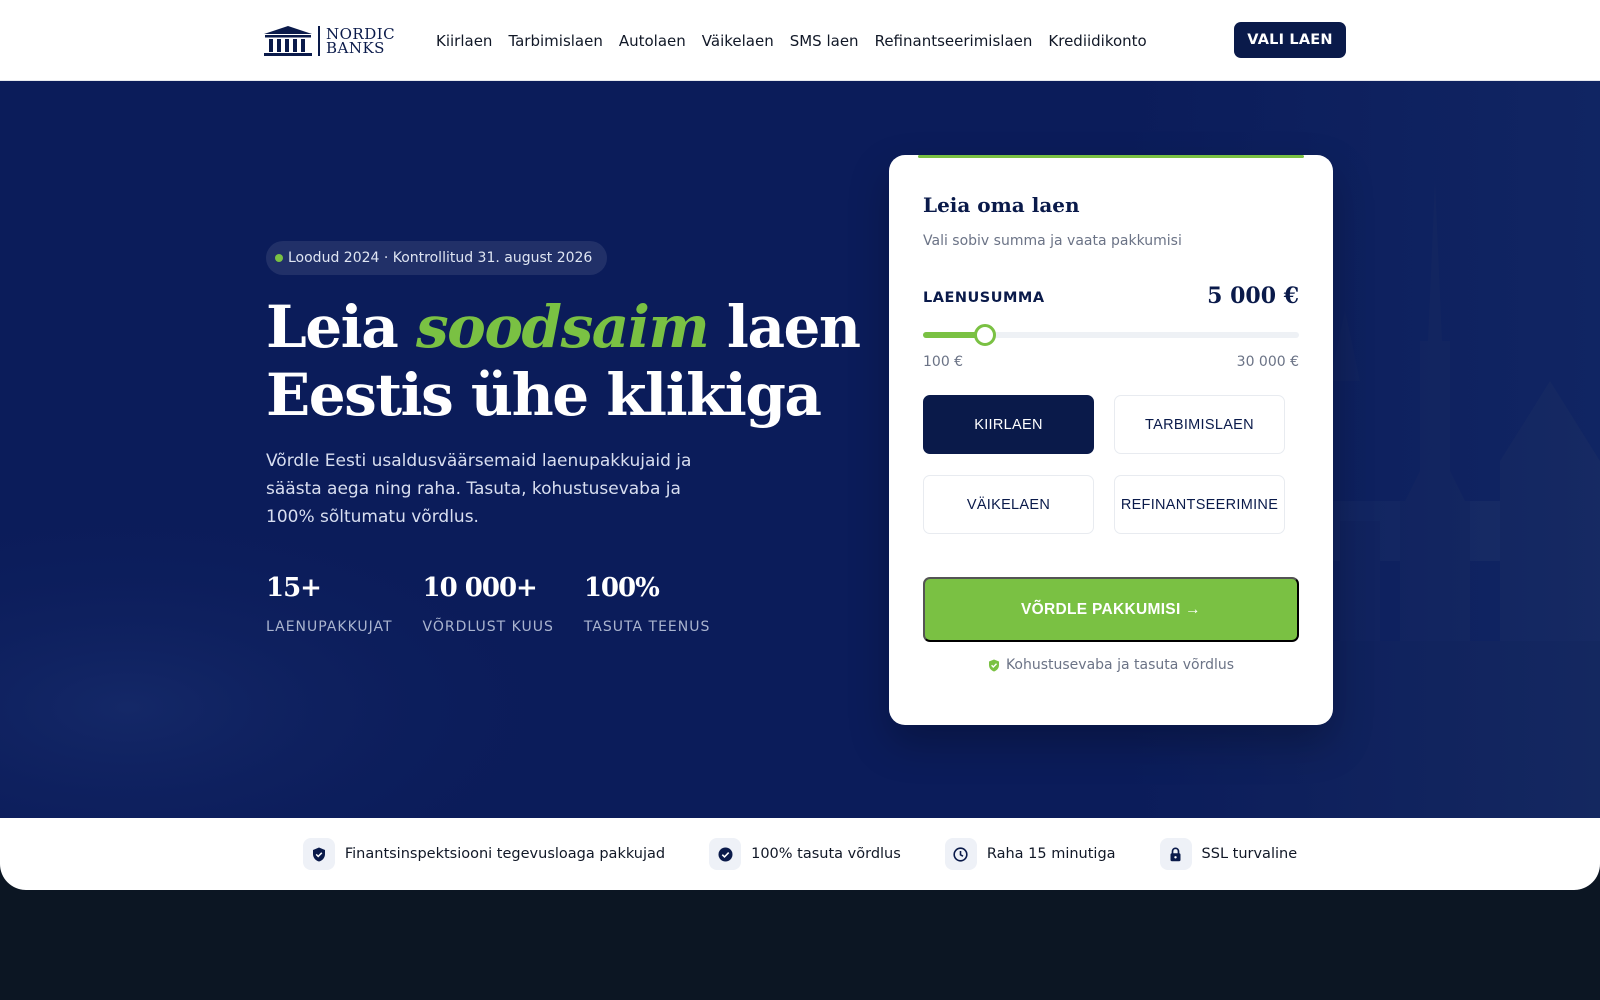 This screenshot has height=1000, width=1600. Describe the element at coordinates (647, 604) in the screenshot. I see `stat-free-service: 100% TASUTA TEENUS` at that location.